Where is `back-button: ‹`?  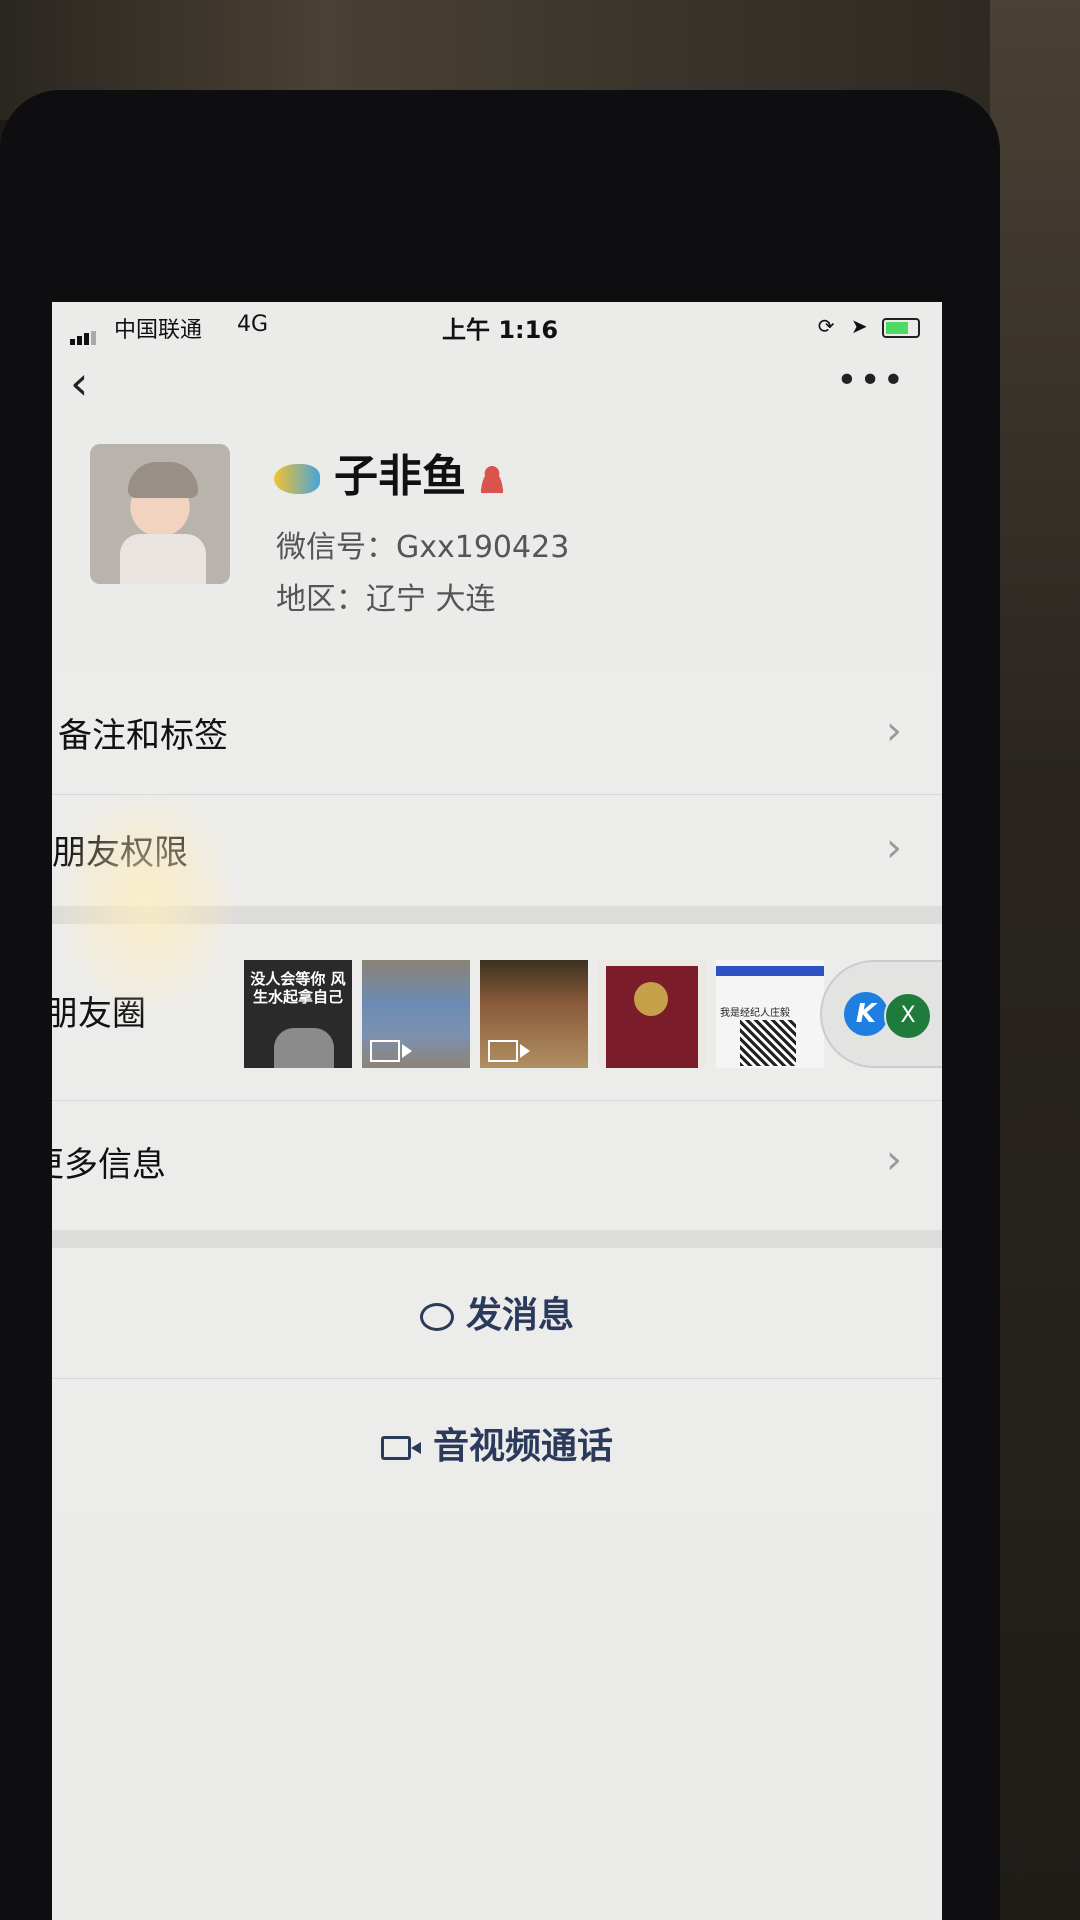
back-button: ‹ is located at coordinates (79, 383).